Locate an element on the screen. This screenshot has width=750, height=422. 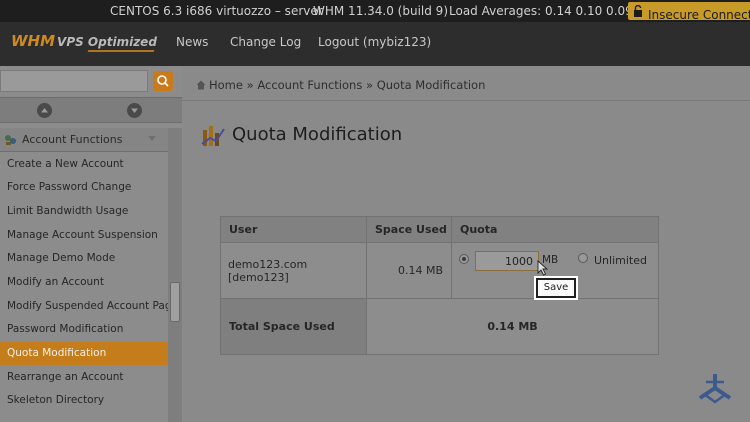
watermark-logo-icon is located at coordinates (715, 389).